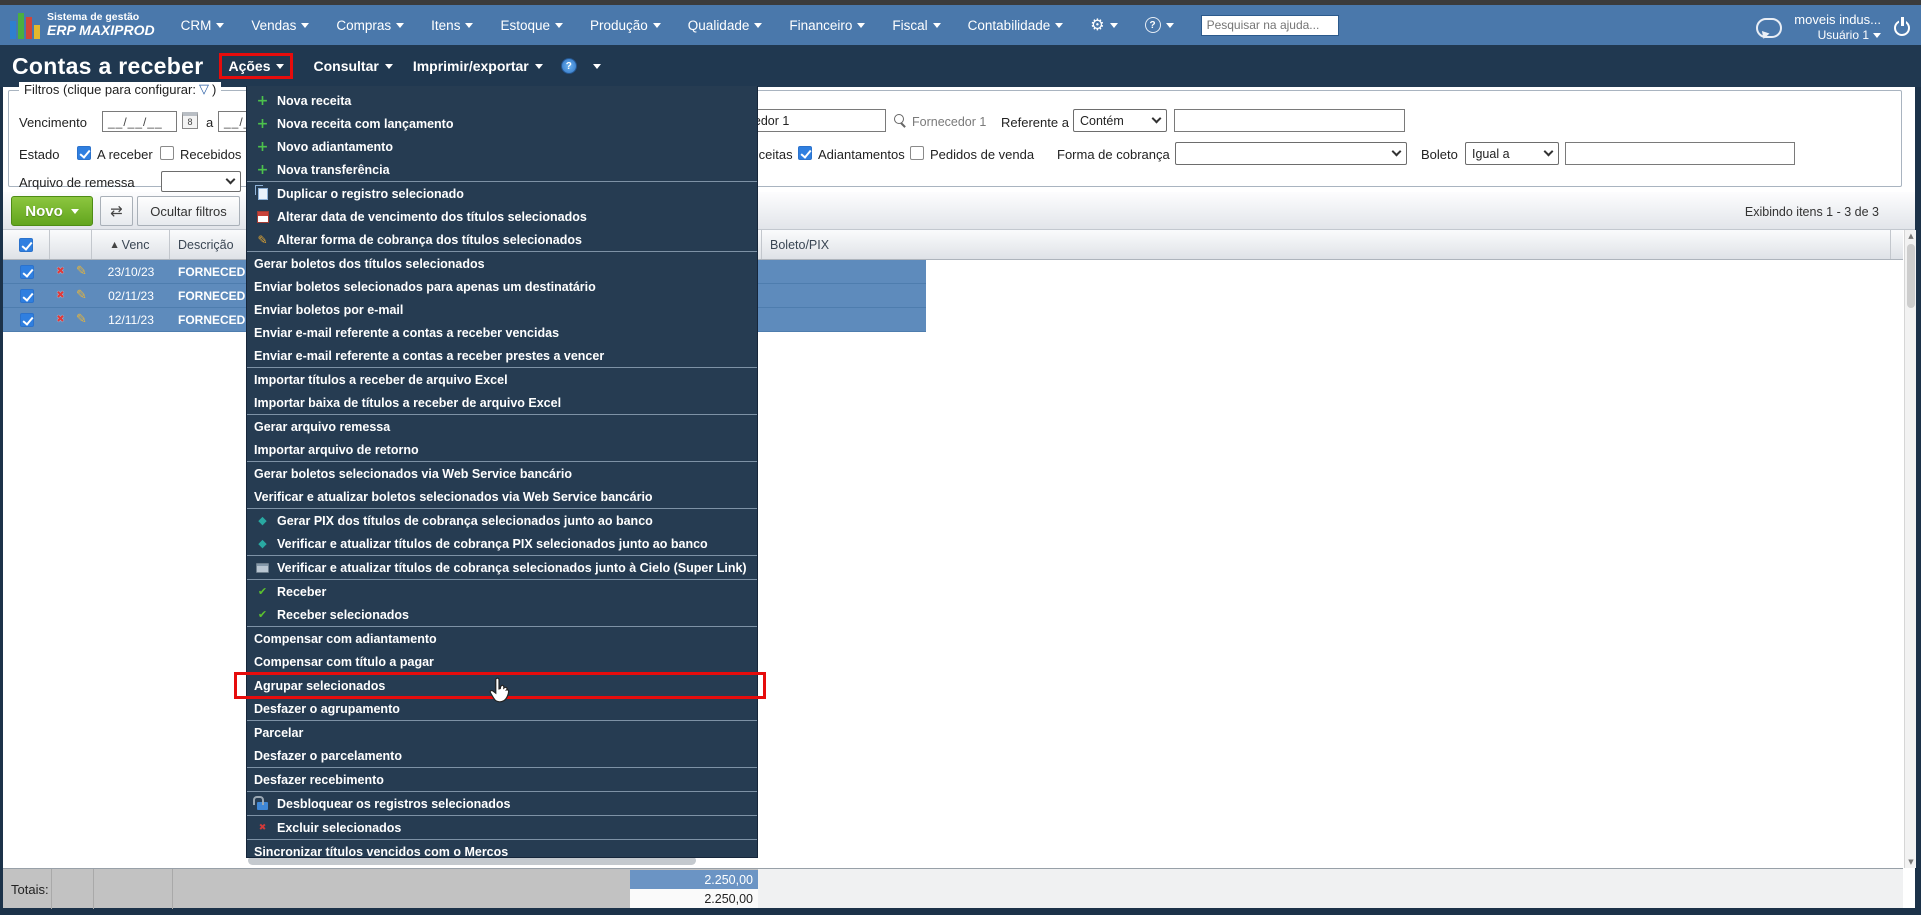 The height and width of the screenshot is (915, 1921). Describe the element at coordinates (1104, 25) in the screenshot. I see `settings-menu: ⚙` at that location.